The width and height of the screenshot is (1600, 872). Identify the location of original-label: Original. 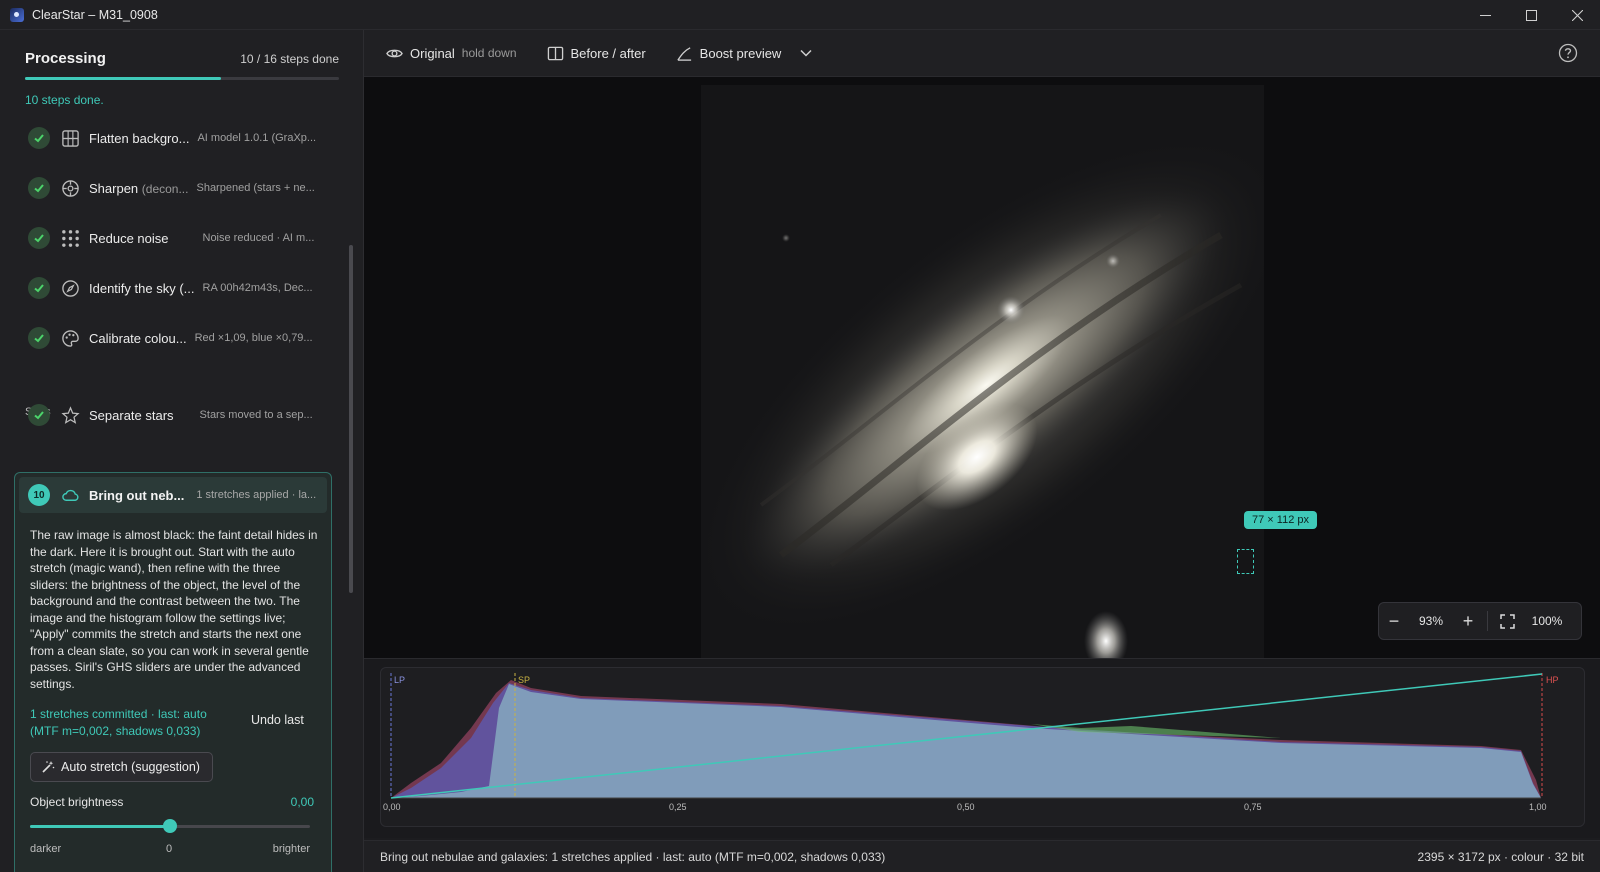
(432, 53).